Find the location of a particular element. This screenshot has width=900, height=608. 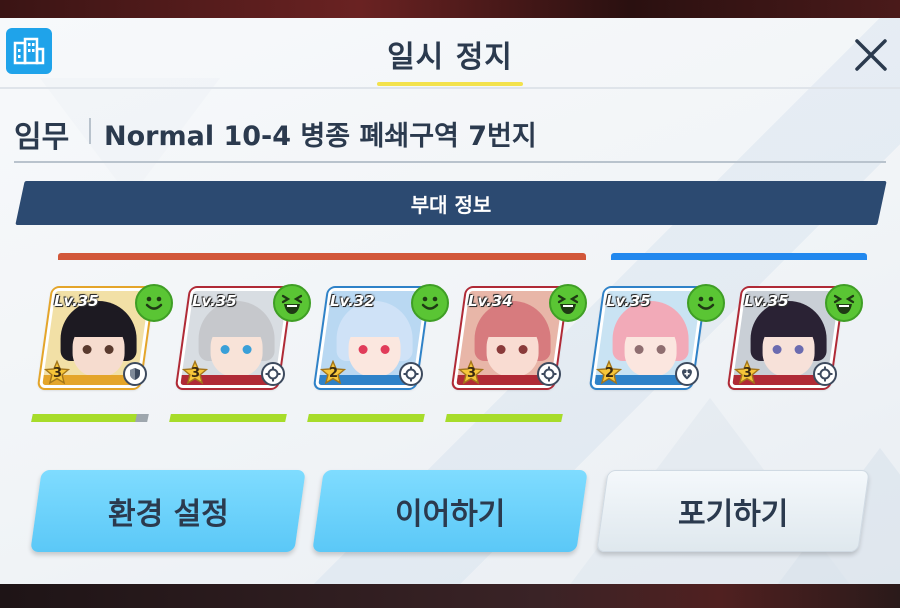

give-up-button: 포기하기 is located at coordinates (733, 511).